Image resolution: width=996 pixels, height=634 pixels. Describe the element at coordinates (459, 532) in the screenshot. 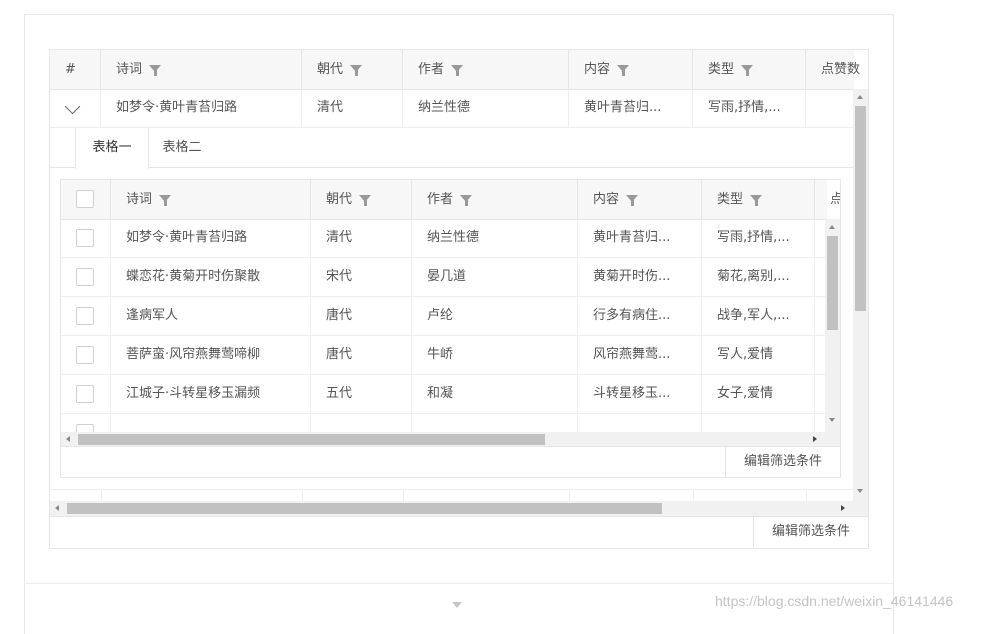

I see `outer-table-footer: 编辑筛选条件` at that location.